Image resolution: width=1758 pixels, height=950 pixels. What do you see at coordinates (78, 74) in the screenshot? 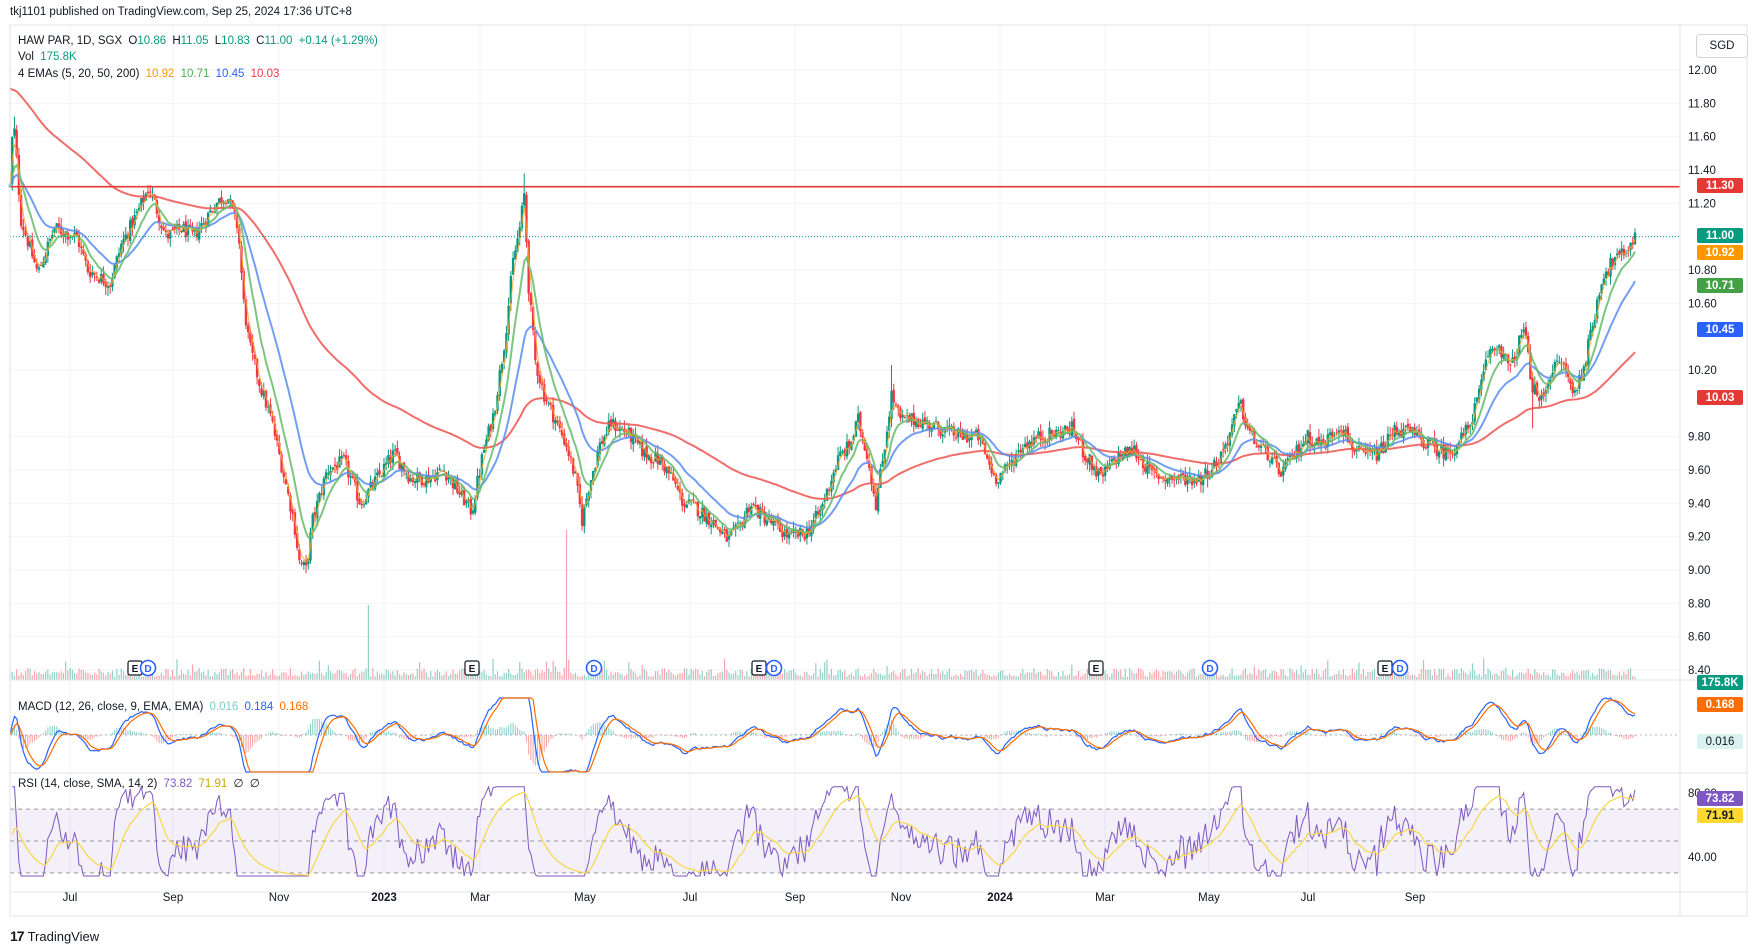
I see `legend-ema-label: 4 EMAs (5, 20, 50, 200)` at bounding box center [78, 74].